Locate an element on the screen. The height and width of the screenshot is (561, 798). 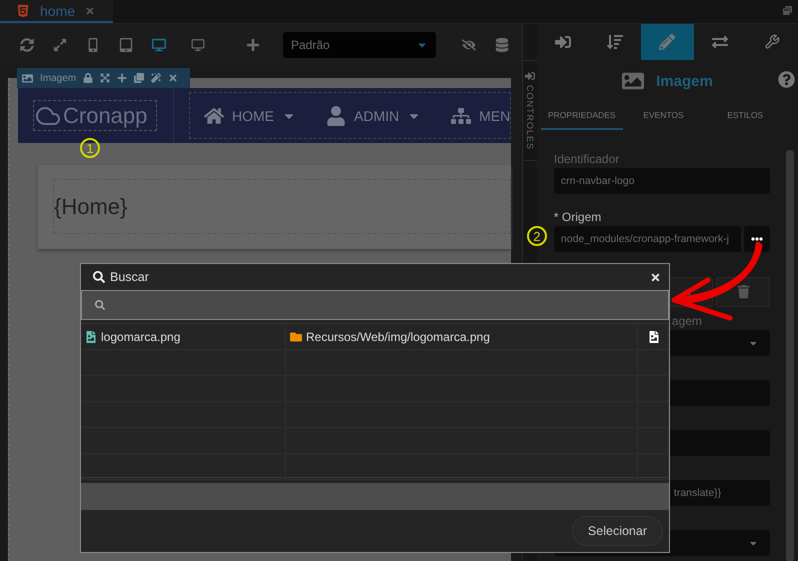
file-path: Recursos/Web/img/logomarca.png is located at coordinates (398, 337).